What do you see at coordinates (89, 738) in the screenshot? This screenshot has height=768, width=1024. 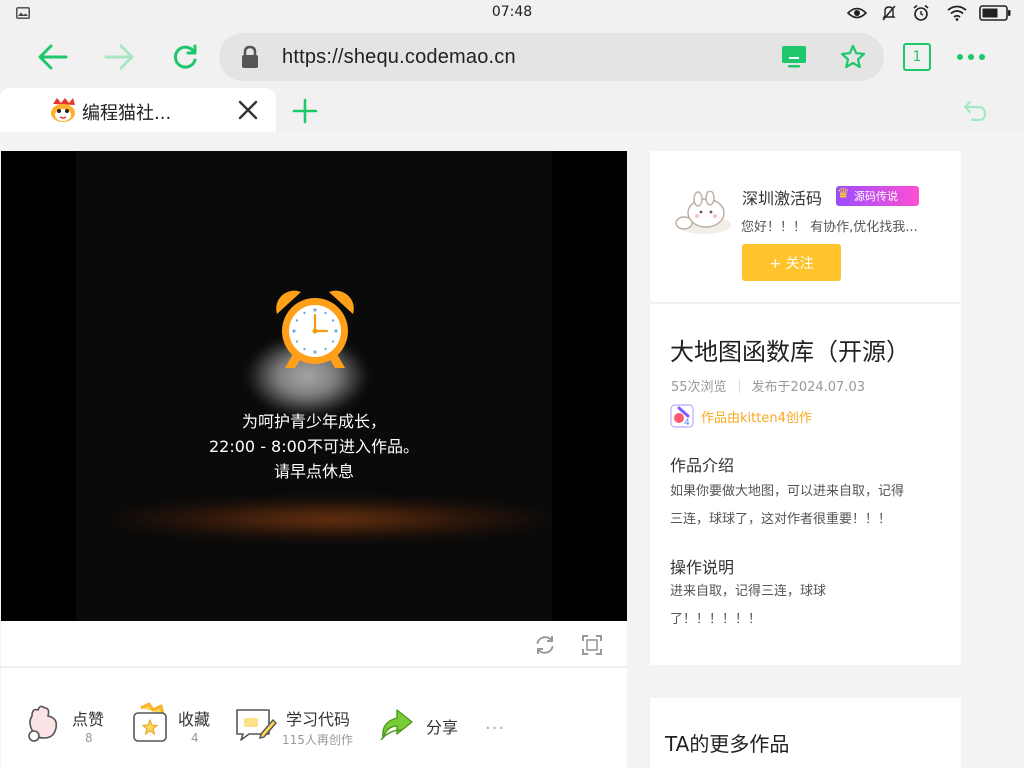 I see `like-count: 8` at bounding box center [89, 738].